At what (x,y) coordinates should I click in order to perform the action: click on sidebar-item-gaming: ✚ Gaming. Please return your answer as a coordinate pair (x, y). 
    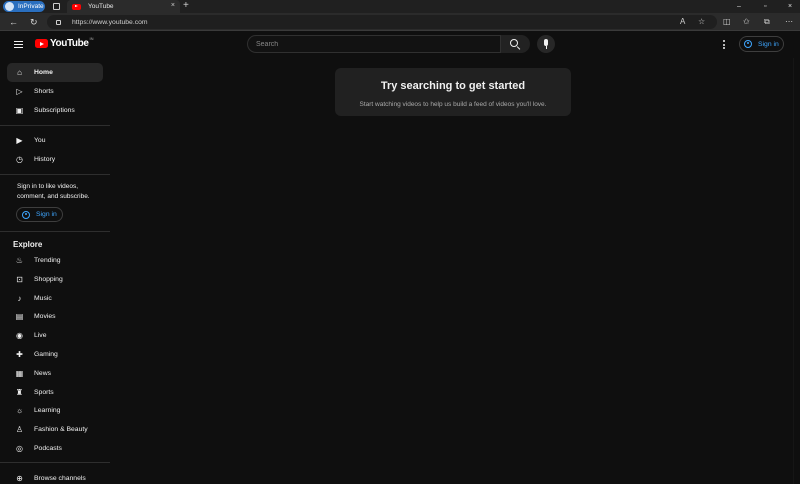
    Looking at the image, I should click on (55, 354).